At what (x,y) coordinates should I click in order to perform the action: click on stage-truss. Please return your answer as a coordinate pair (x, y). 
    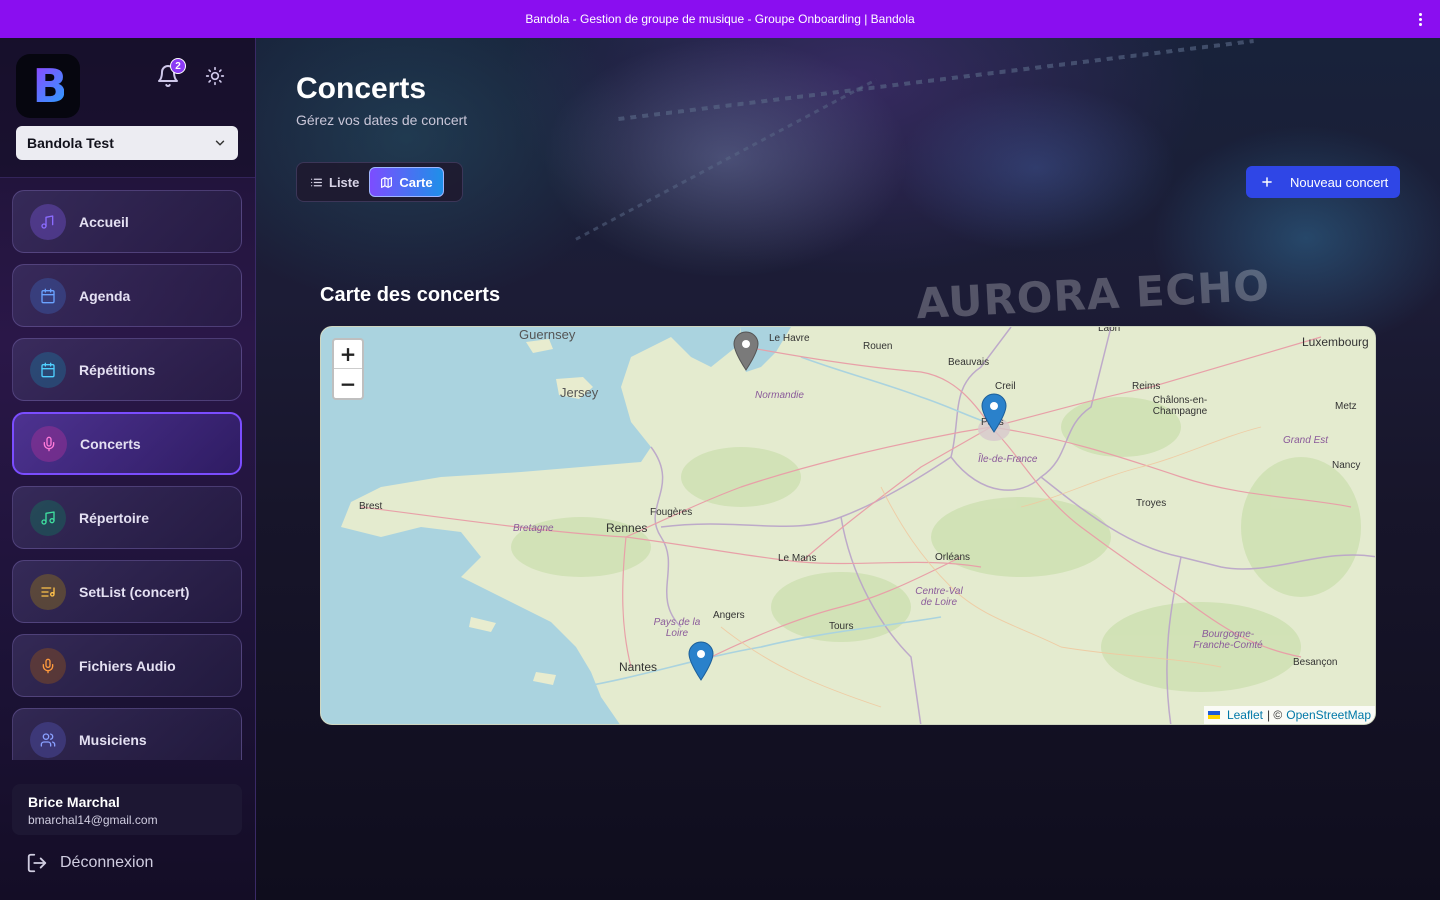
    Looking at the image, I should click on (936, 80).